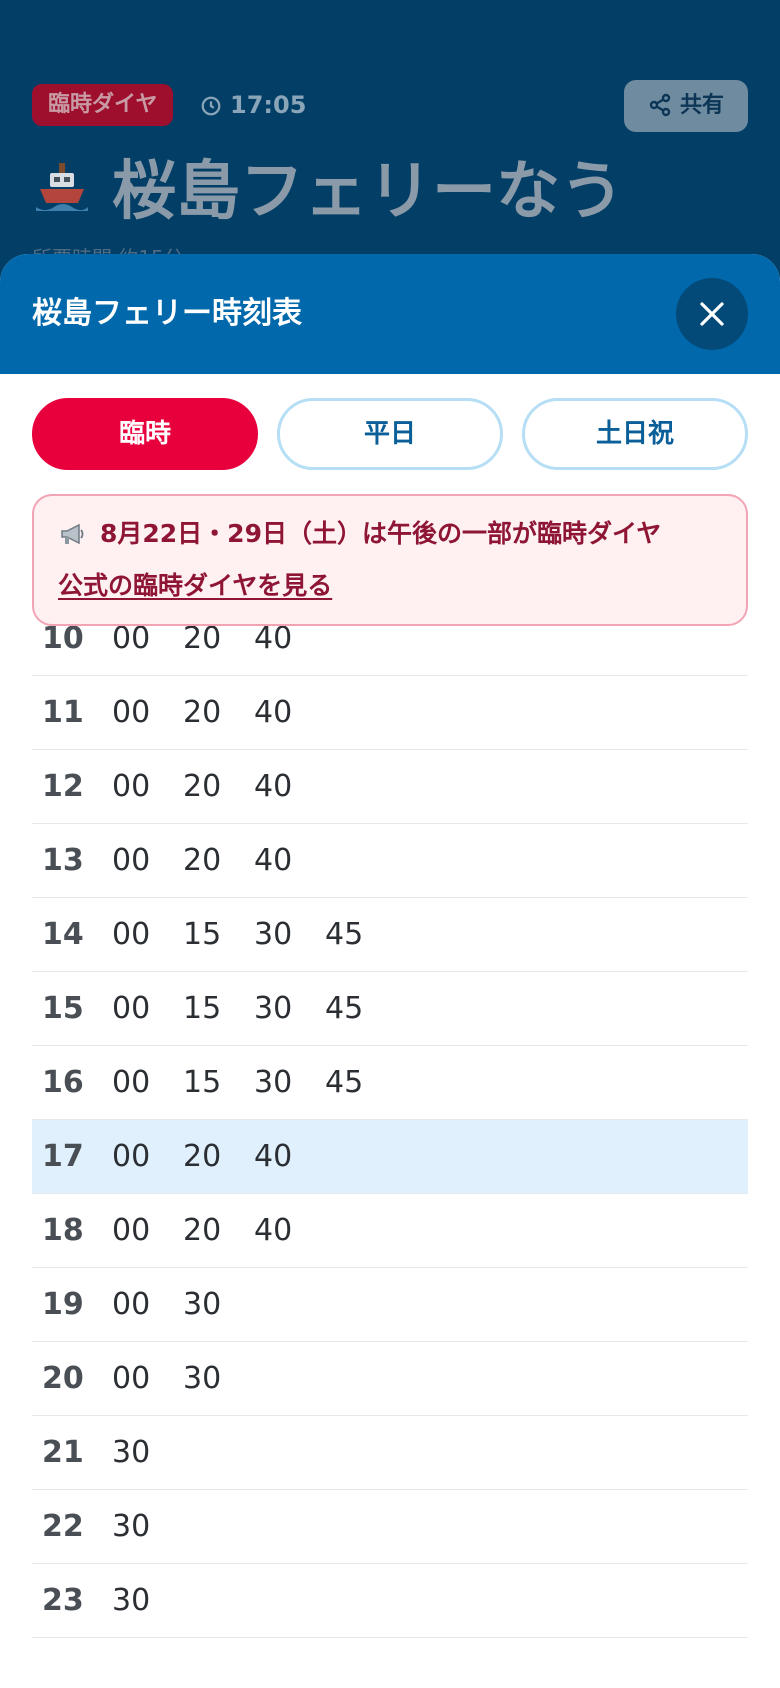 The height and width of the screenshot is (1688, 780). What do you see at coordinates (712, 314) in the screenshot?
I see `close-button` at bounding box center [712, 314].